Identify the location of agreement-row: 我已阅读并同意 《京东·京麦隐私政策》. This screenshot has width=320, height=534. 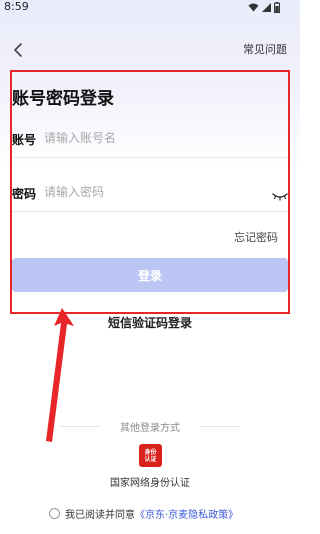
(143, 513).